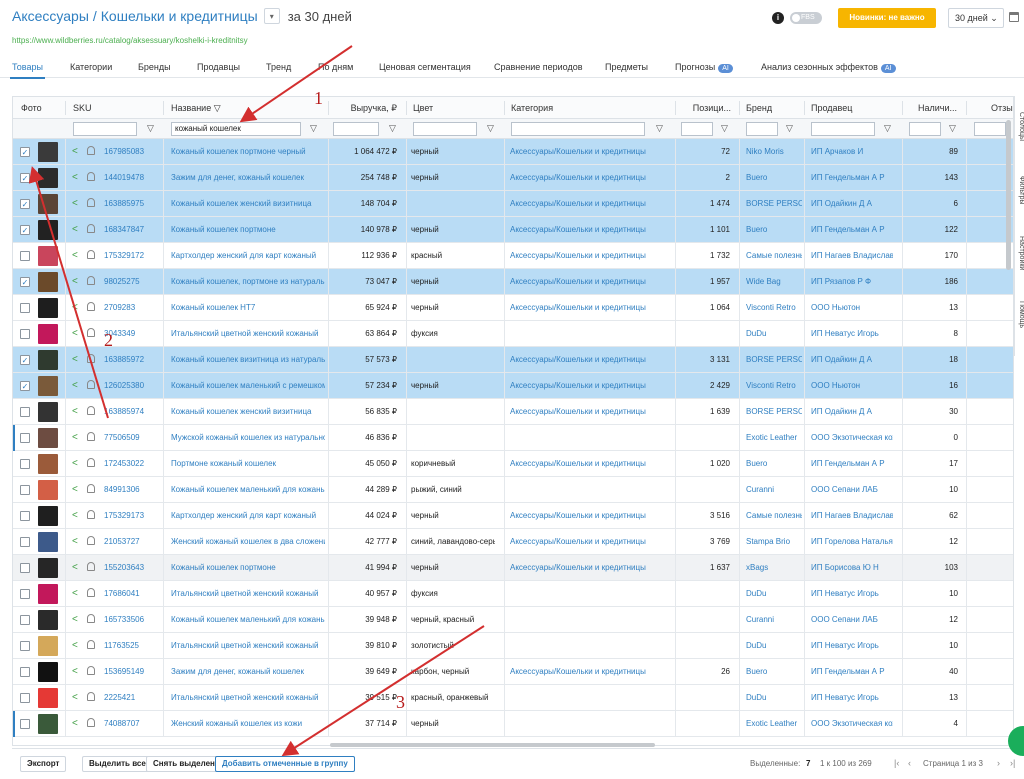 The width and height of the screenshot is (1024, 779). What do you see at coordinates (852, 255) in the screenshot?
I see `seller-link: ИП Нагаев Владислав` at bounding box center [852, 255].